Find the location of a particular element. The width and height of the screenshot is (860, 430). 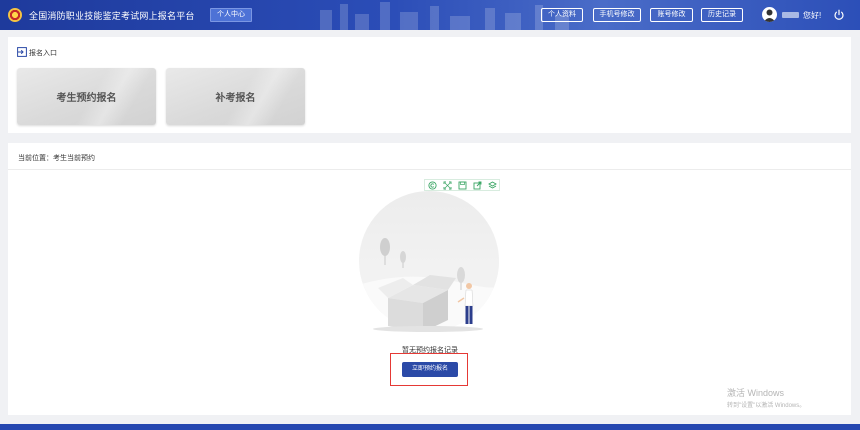

candidate-reservation-label: 考生预约报名 is located at coordinates (86, 98).